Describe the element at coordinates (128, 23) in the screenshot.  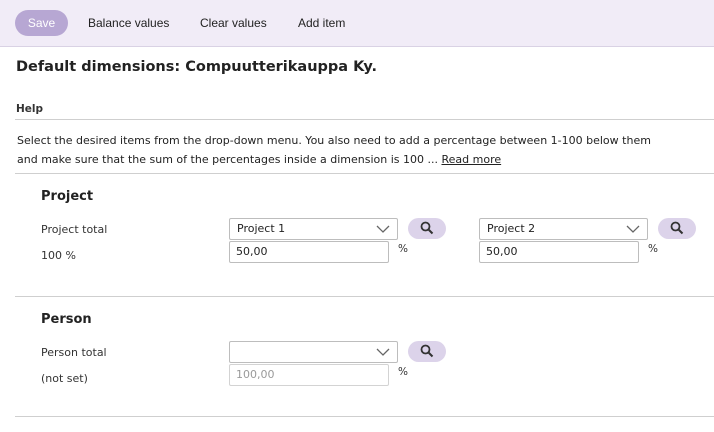
I see `balance-values-button: Balance values` at that location.